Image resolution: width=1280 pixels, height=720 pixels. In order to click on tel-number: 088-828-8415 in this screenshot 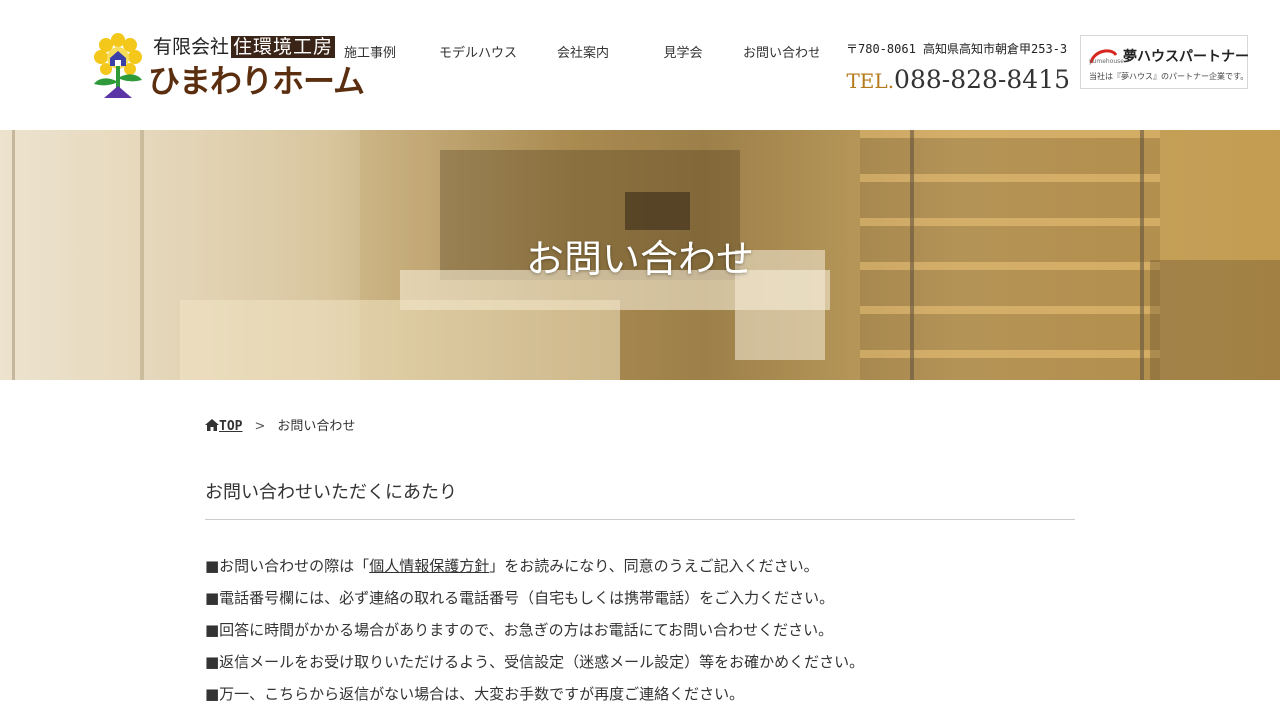, I will do `click(982, 79)`.